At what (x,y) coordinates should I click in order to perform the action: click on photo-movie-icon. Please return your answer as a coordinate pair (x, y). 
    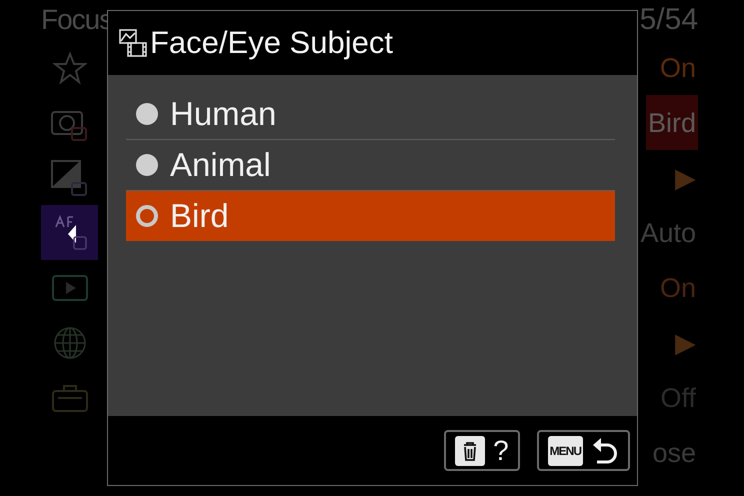
    Looking at the image, I should click on (133, 43).